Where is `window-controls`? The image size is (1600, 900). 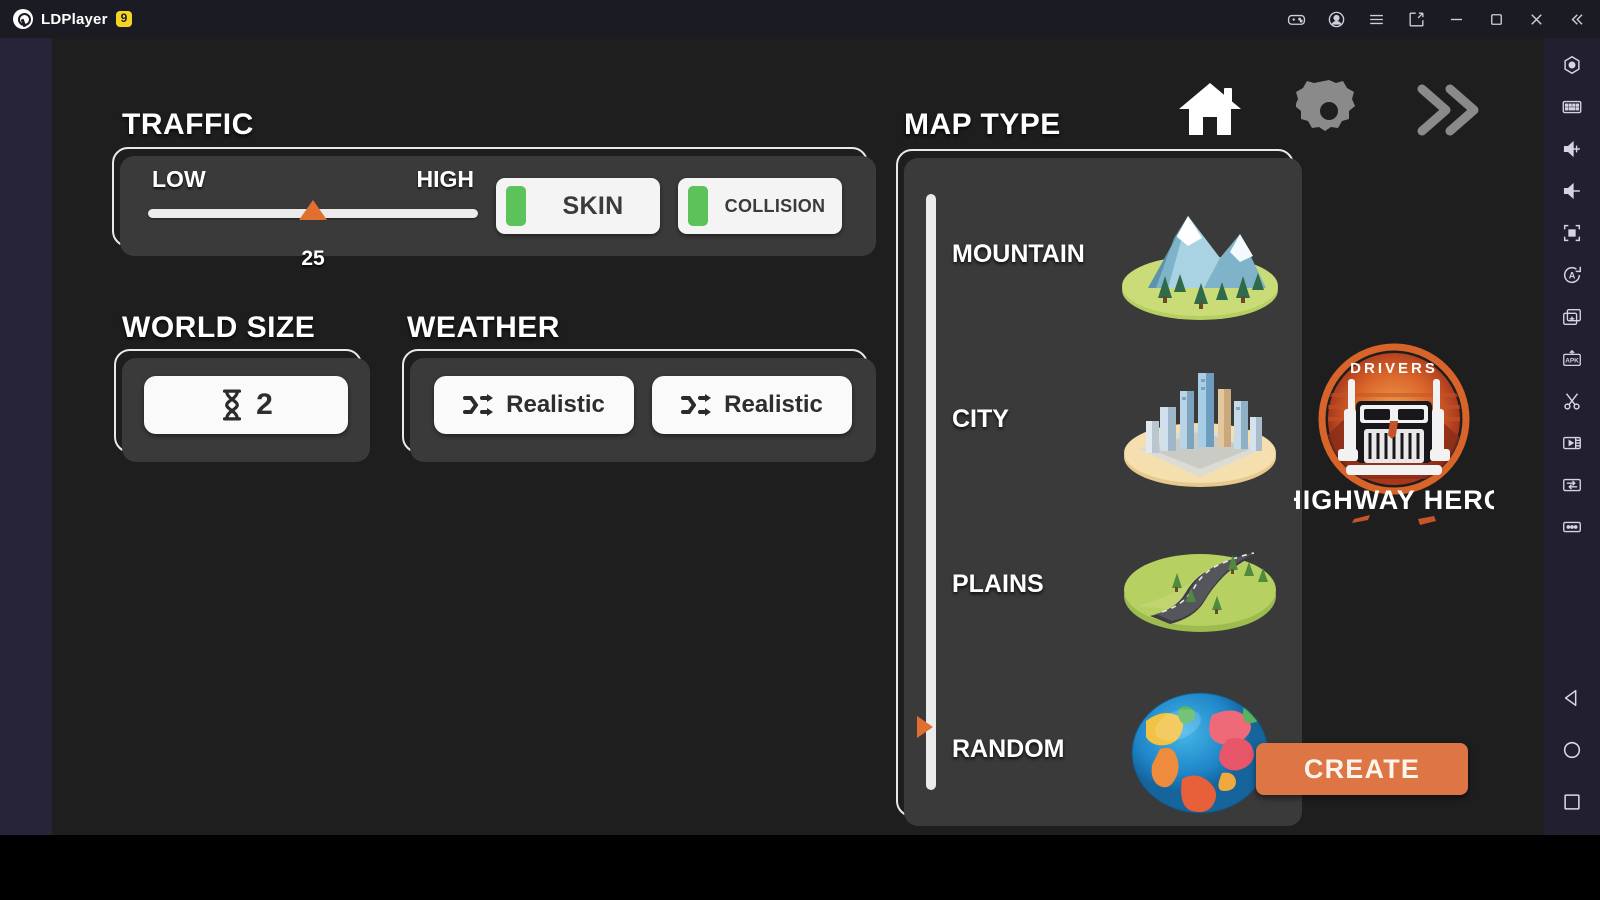
window-controls is located at coordinates (1438, 19).